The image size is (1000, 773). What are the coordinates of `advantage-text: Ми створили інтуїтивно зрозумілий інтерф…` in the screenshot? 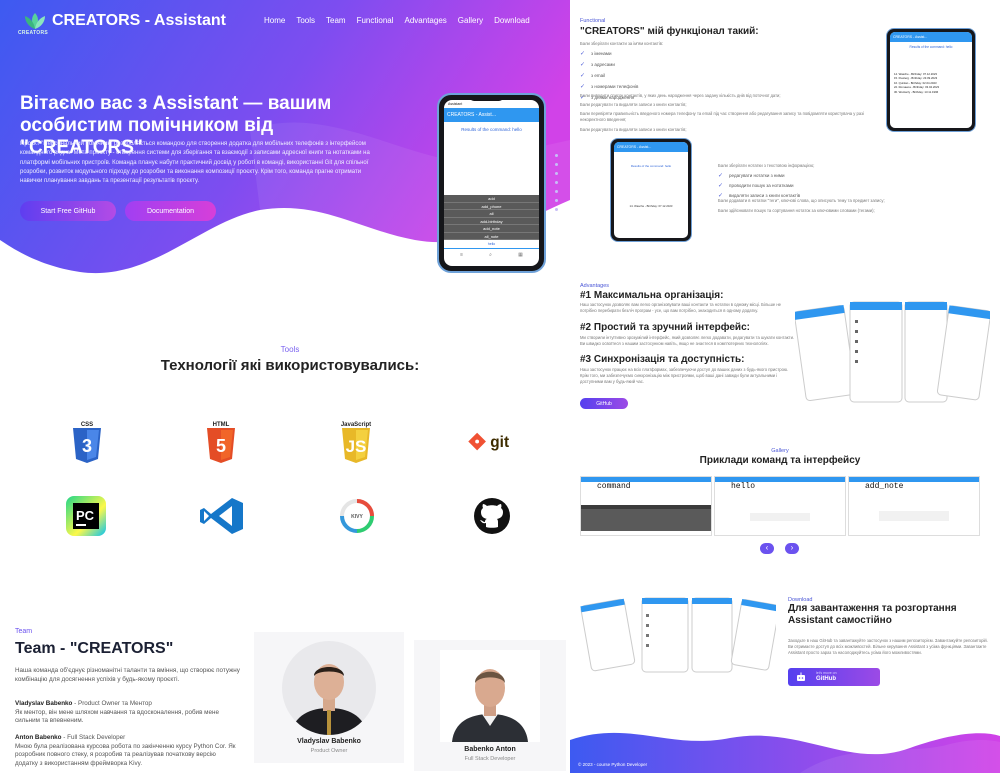 It's located at (687, 340).